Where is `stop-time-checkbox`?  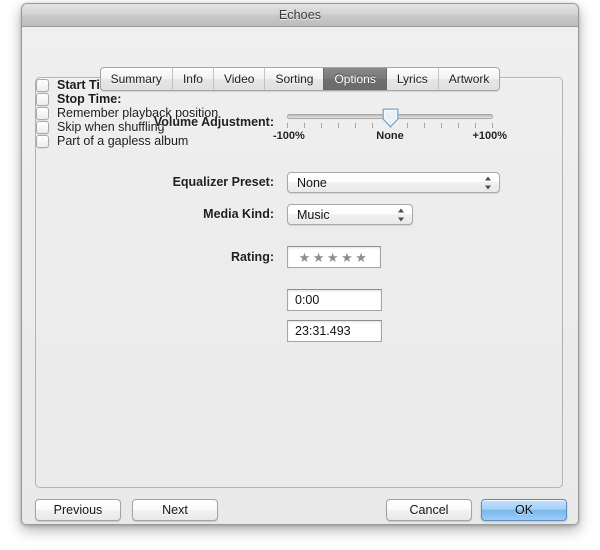
stop-time-checkbox is located at coordinates (42, 99).